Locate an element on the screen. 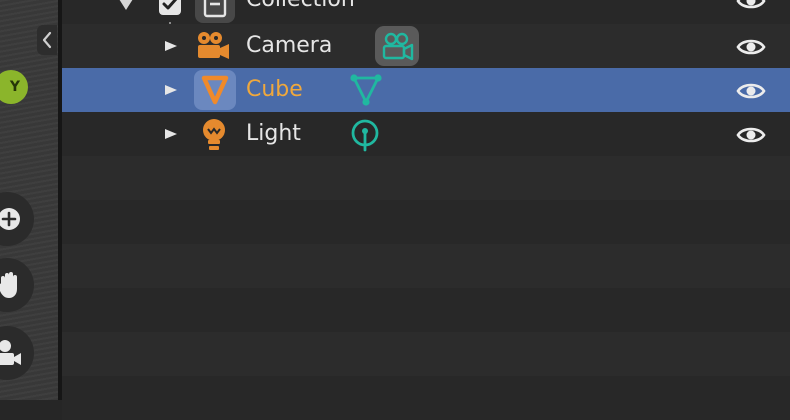 Image resolution: width=790 pixels, height=420 pixels. collection-icon is located at coordinates (215, 11).